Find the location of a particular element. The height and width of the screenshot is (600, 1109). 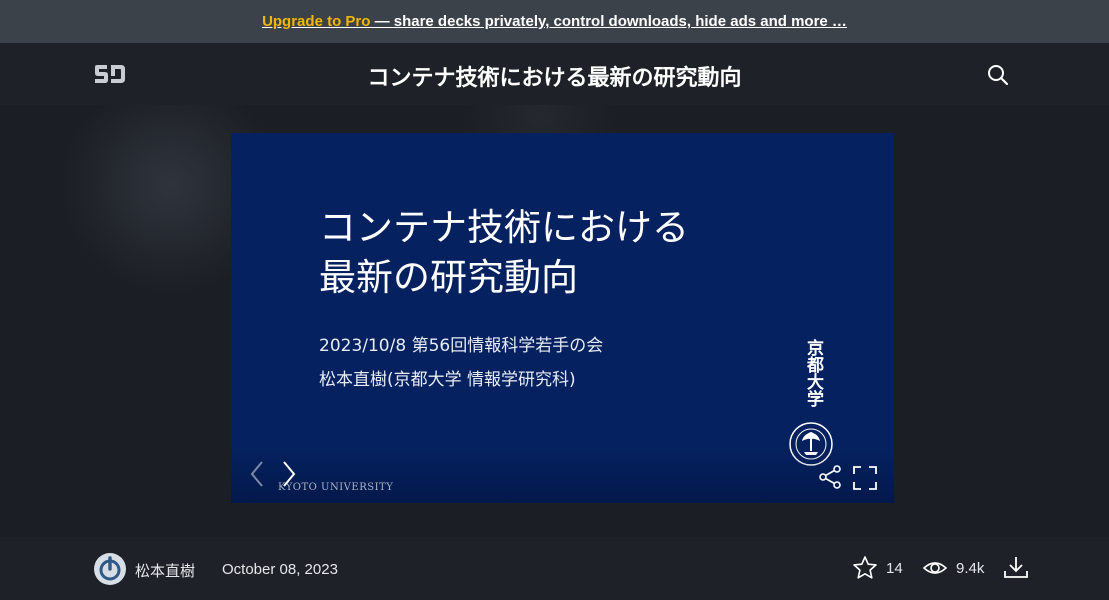

fullscreen-icon is located at coordinates (865, 478).